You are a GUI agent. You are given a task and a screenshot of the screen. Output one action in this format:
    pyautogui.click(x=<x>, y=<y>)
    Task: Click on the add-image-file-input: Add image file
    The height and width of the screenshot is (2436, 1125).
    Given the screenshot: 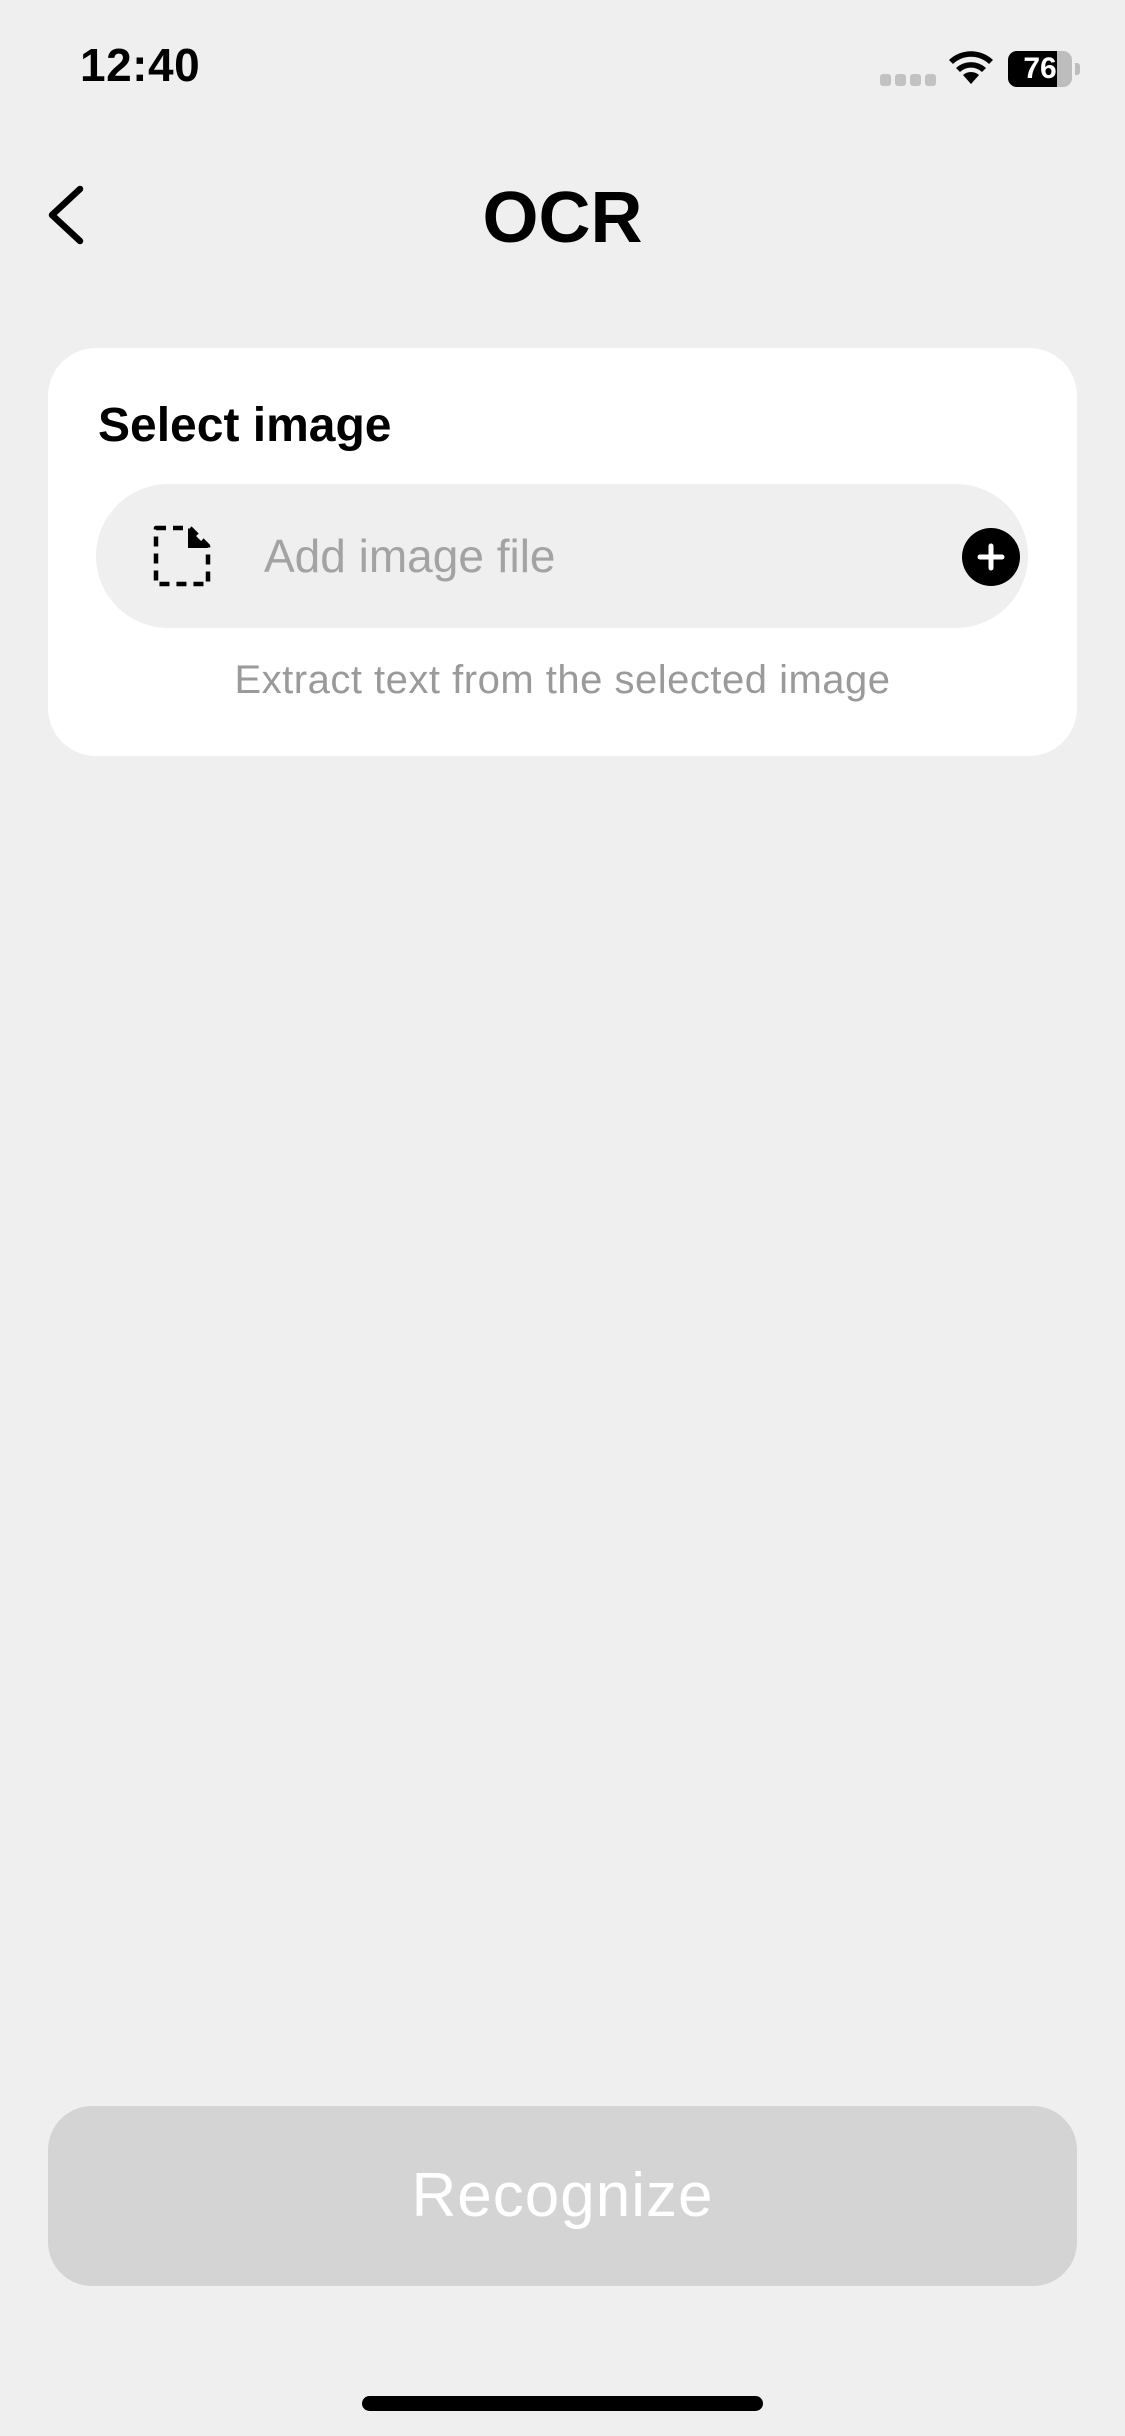 What is the action you would take?
    pyautogui.click(x=562, y=556)
    